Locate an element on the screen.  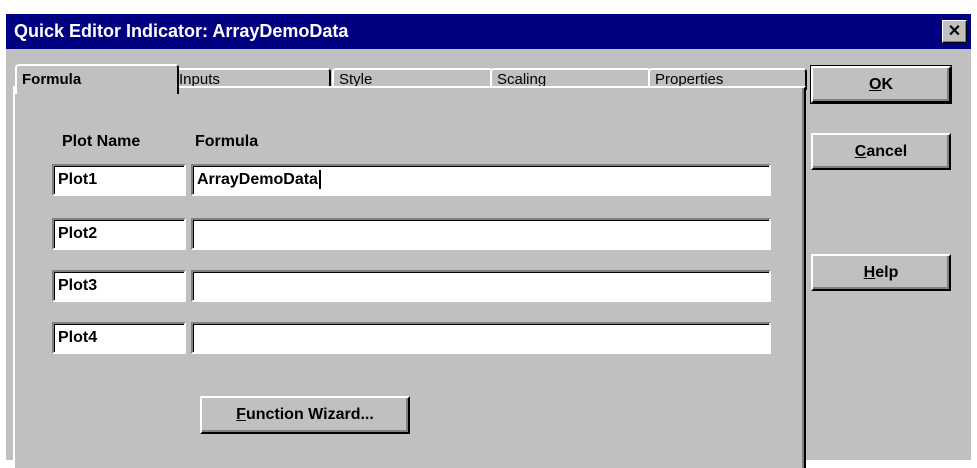
tab-formula-label: Formula is located at coordinates (52, 79).